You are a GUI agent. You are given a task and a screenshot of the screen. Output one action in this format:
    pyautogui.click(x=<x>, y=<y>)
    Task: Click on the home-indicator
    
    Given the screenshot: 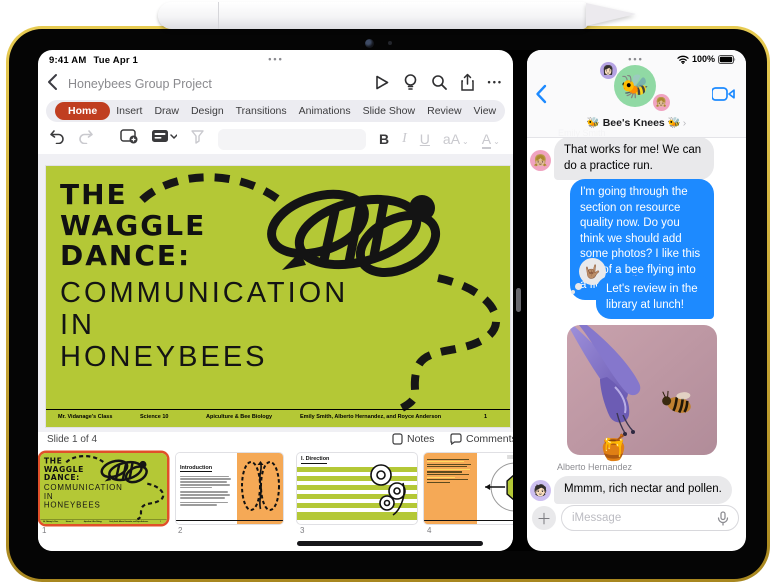 What is the action you would take?
    pyautogui.click(x=390, y=543)
    